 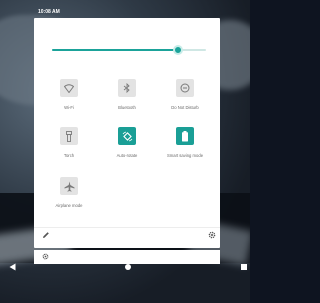 I want to click on panel-divider, so click(x=127, y=227).